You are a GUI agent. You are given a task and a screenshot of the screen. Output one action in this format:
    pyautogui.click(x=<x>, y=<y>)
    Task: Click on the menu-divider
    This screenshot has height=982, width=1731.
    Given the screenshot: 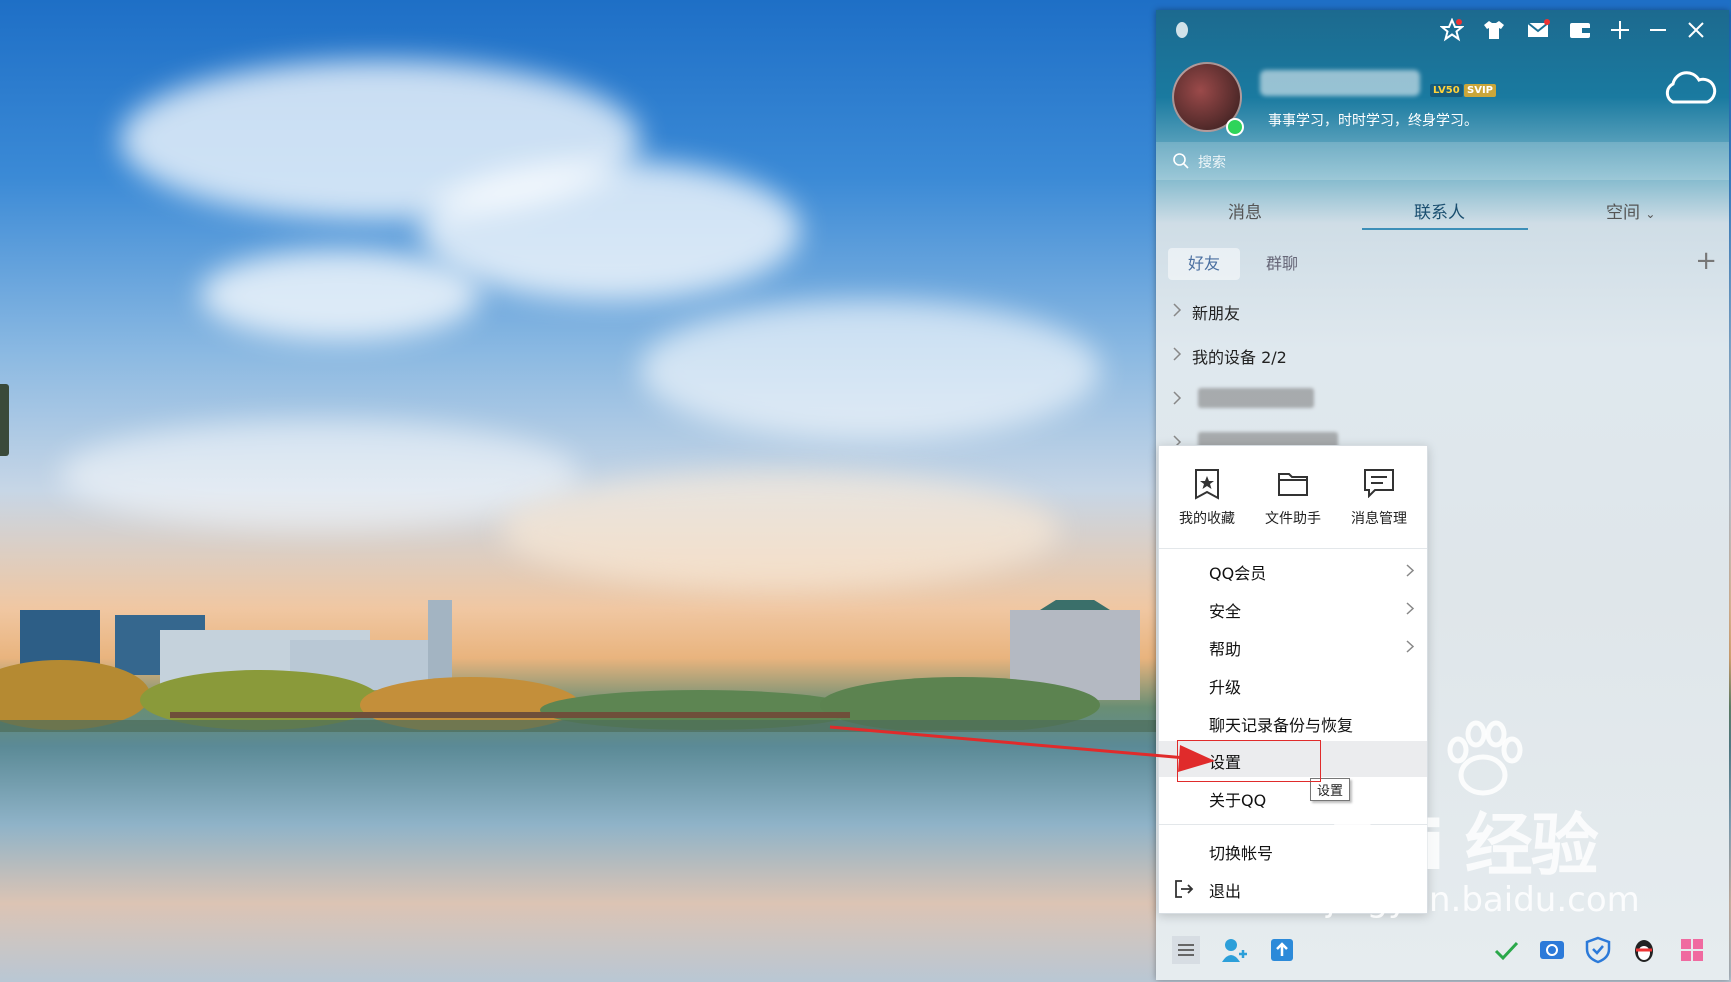 What is the action you would take?
    pyautogui.click(x=1293, y=548)
    